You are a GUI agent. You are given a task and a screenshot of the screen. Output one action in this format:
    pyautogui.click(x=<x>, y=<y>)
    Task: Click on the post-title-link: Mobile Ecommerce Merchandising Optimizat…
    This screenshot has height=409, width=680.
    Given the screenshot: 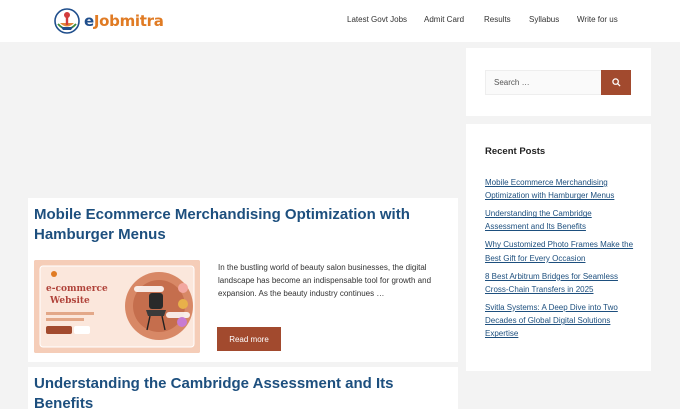 What is the action you would take?
    pyautogui.click(x=234, y=225)
    